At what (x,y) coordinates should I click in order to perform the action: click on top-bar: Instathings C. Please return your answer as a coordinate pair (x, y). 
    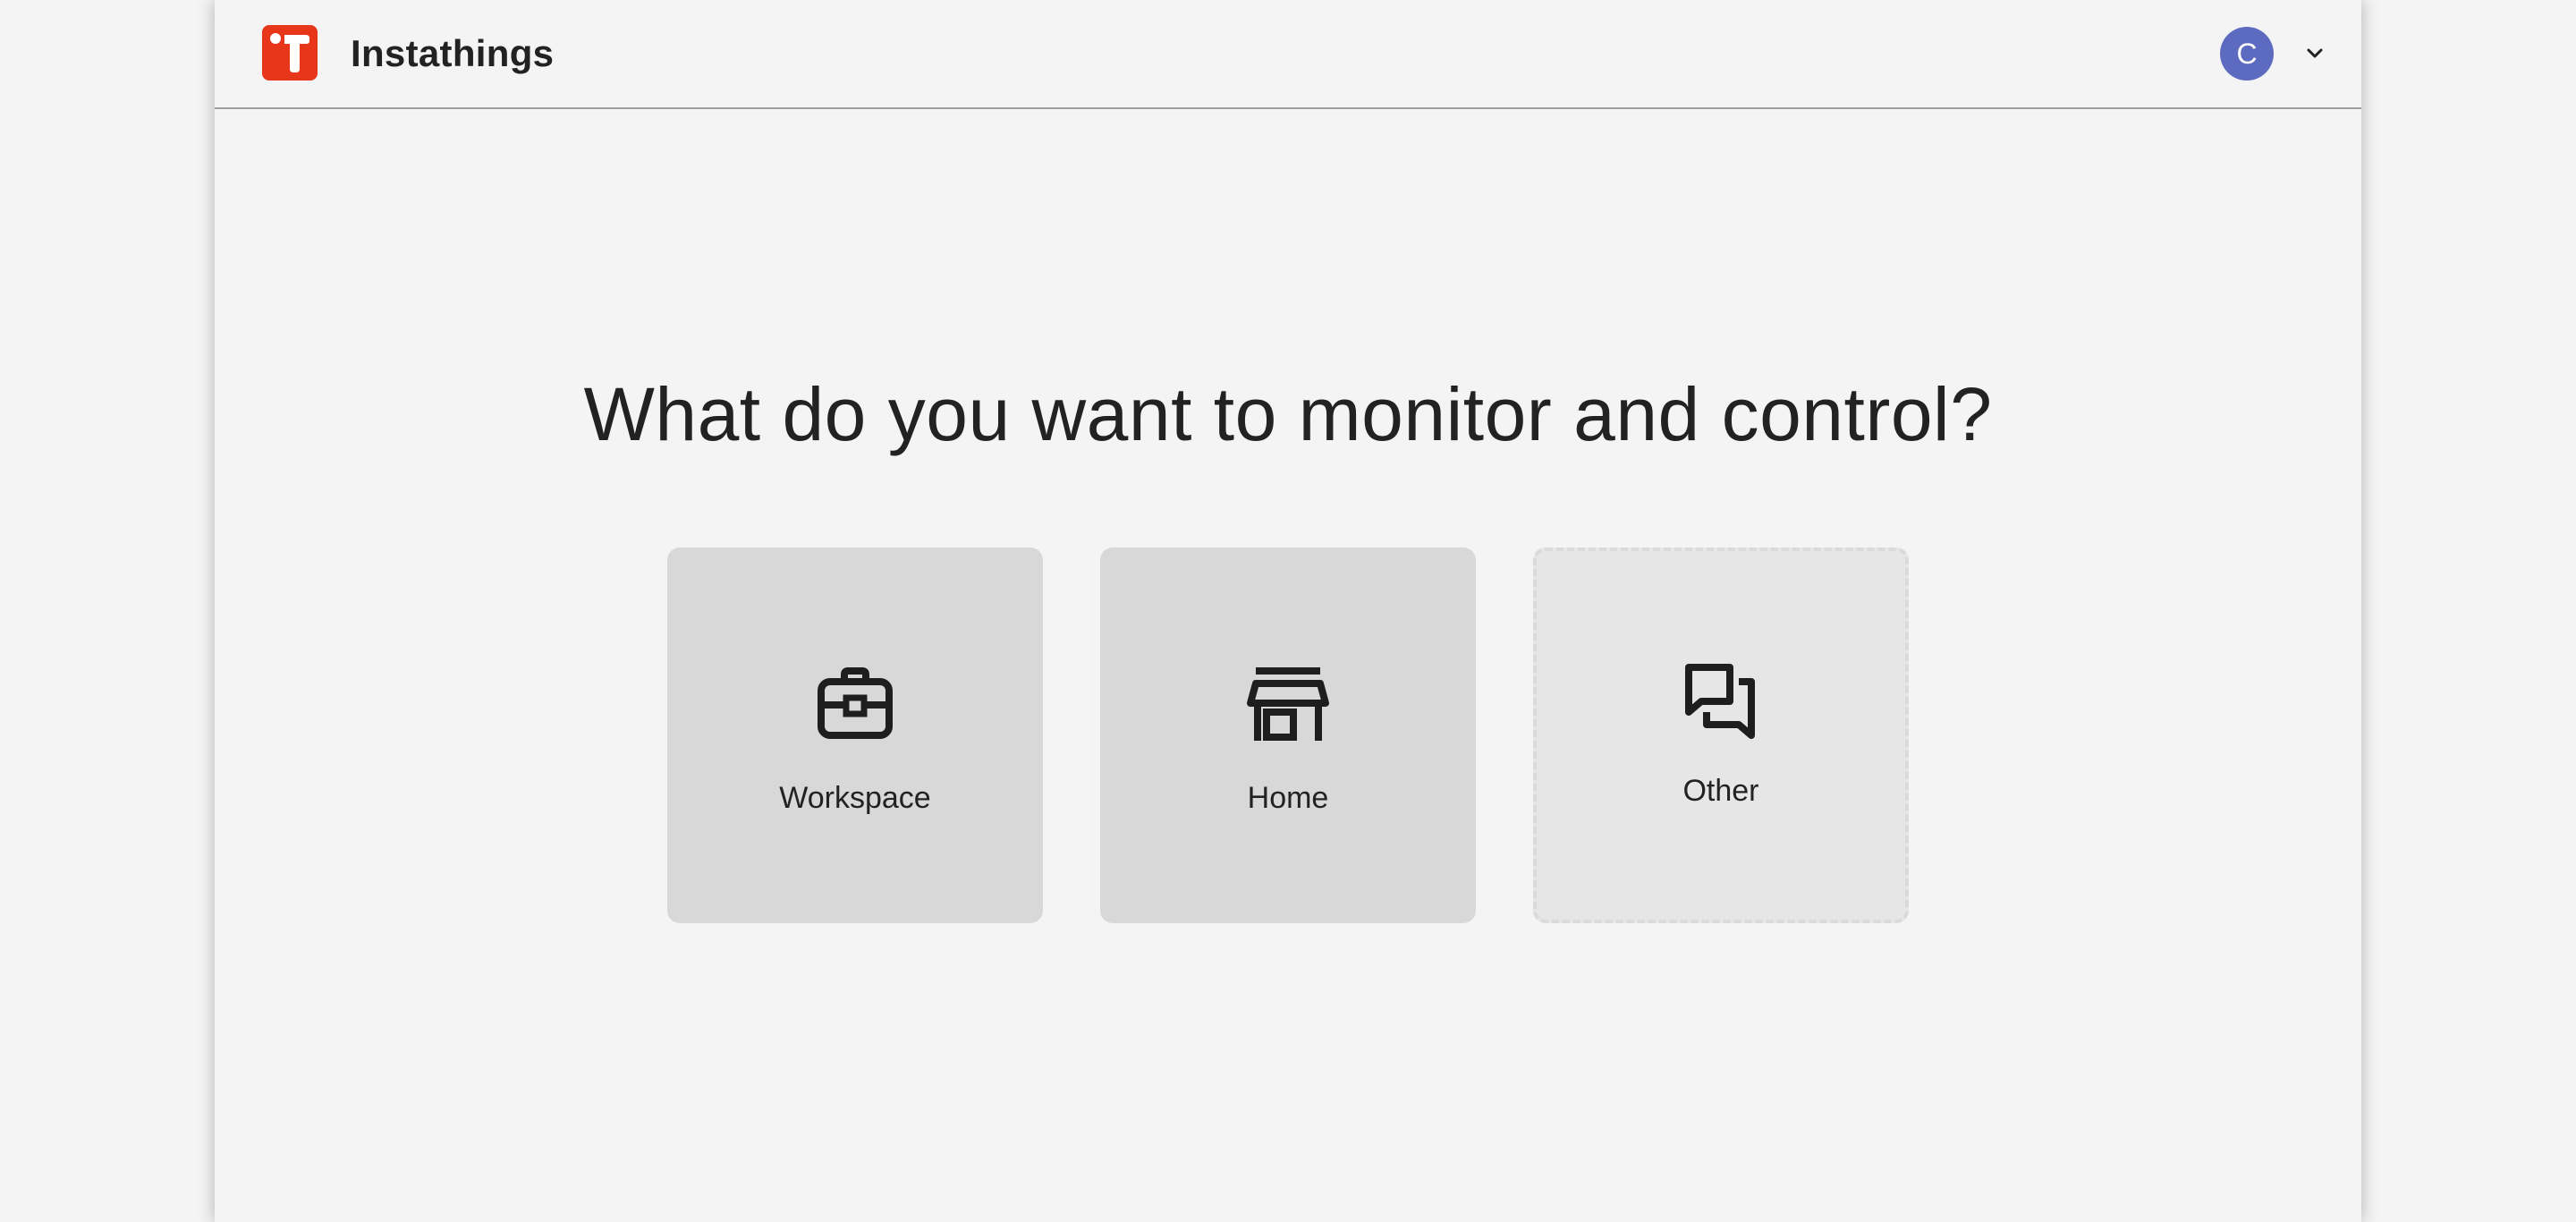
    Looking at the image, I should click on (1288, 54).